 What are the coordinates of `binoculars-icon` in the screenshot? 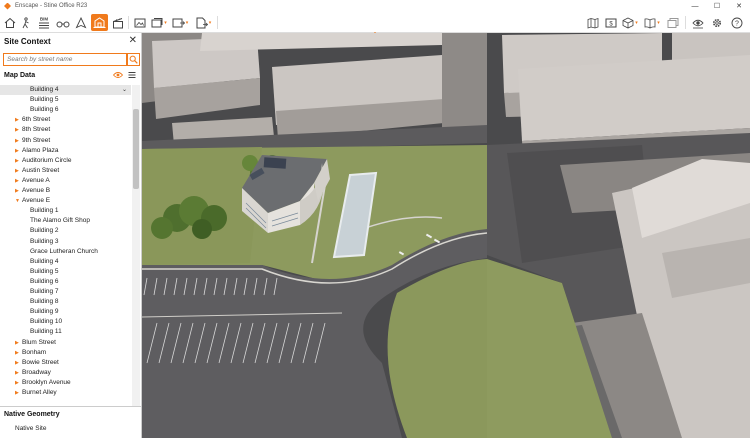 It's located at (63, 22).